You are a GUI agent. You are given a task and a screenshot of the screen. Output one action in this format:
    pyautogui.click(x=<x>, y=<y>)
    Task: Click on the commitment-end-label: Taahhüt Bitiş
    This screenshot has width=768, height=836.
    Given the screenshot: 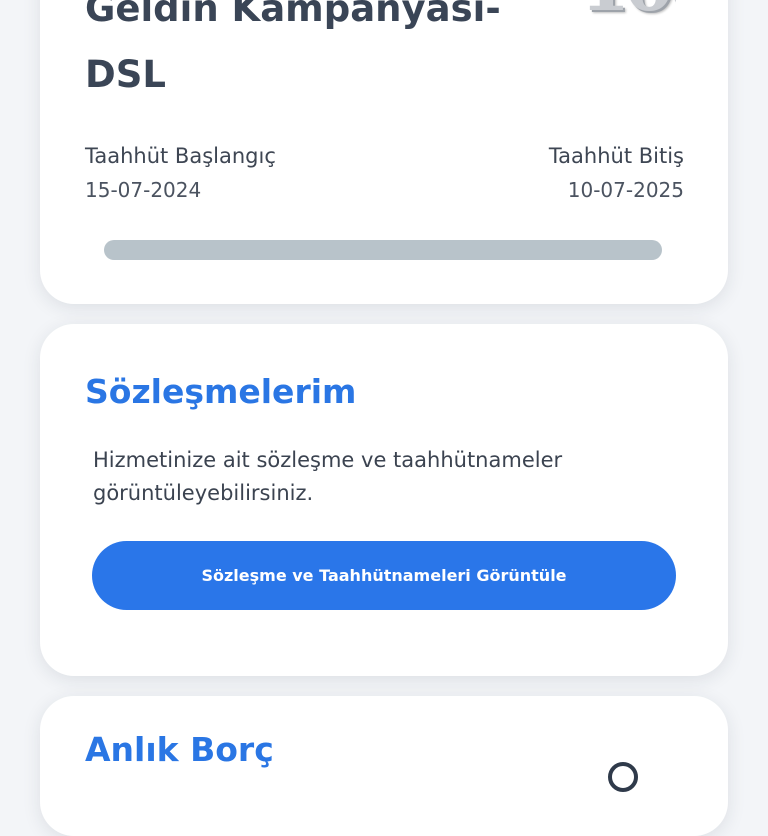 What is the action you would take?
    pyautogui.click(x=616, y=156)
    